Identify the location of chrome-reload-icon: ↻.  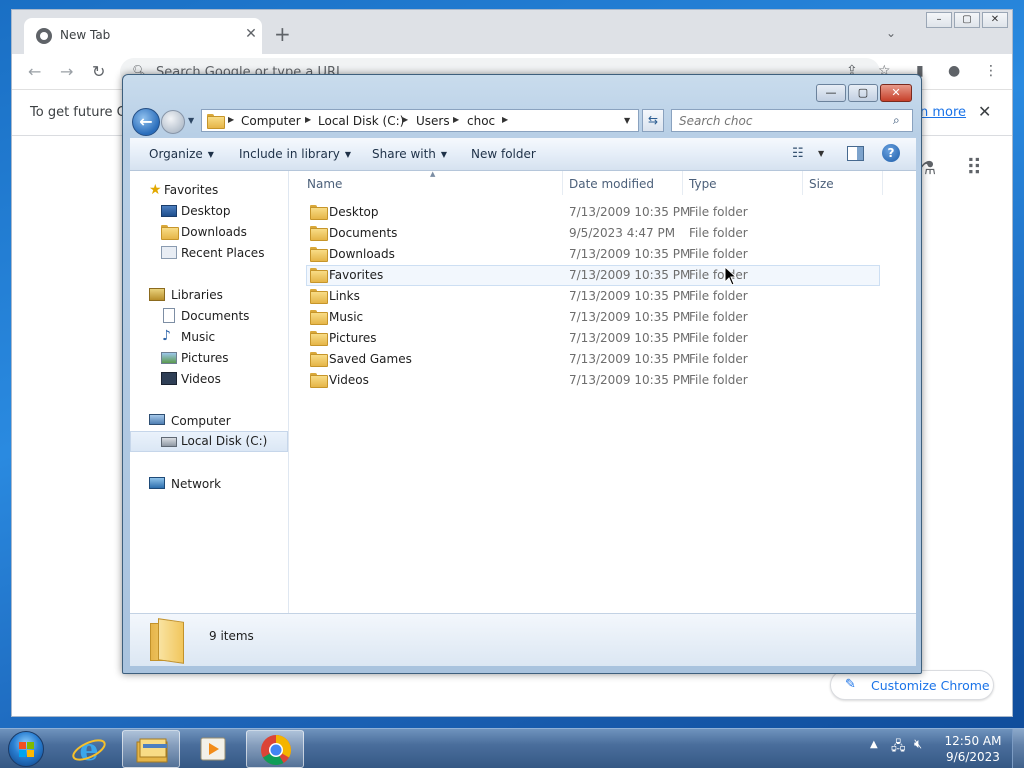
(98, 71).